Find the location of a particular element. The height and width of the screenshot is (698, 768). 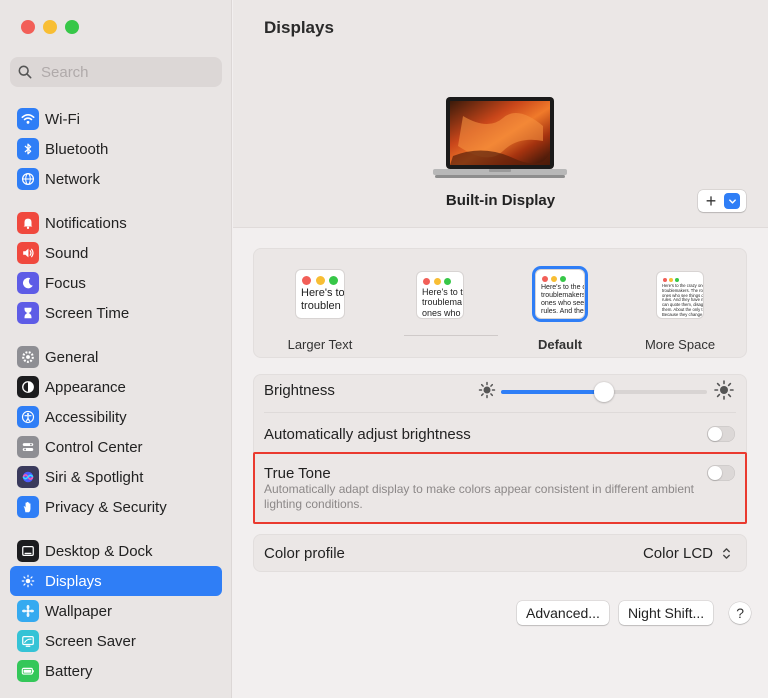

bluetooth-icon is located at coordinates (28, 149).